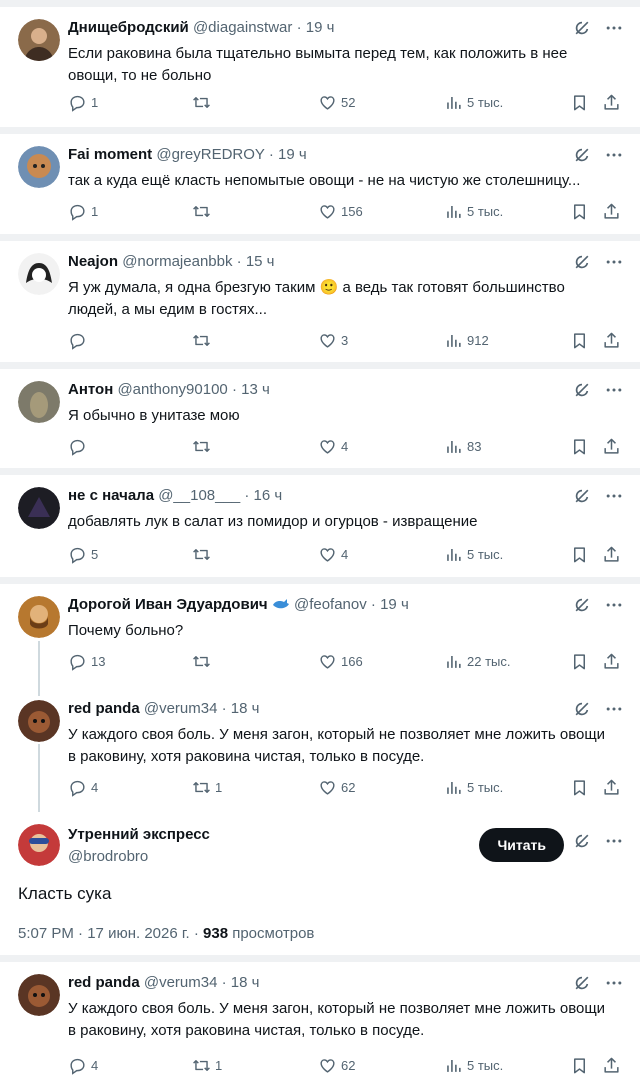 The width and height of the screenshot is (640, 1090). I want to click on reply-button: 5, so click(83, 554).